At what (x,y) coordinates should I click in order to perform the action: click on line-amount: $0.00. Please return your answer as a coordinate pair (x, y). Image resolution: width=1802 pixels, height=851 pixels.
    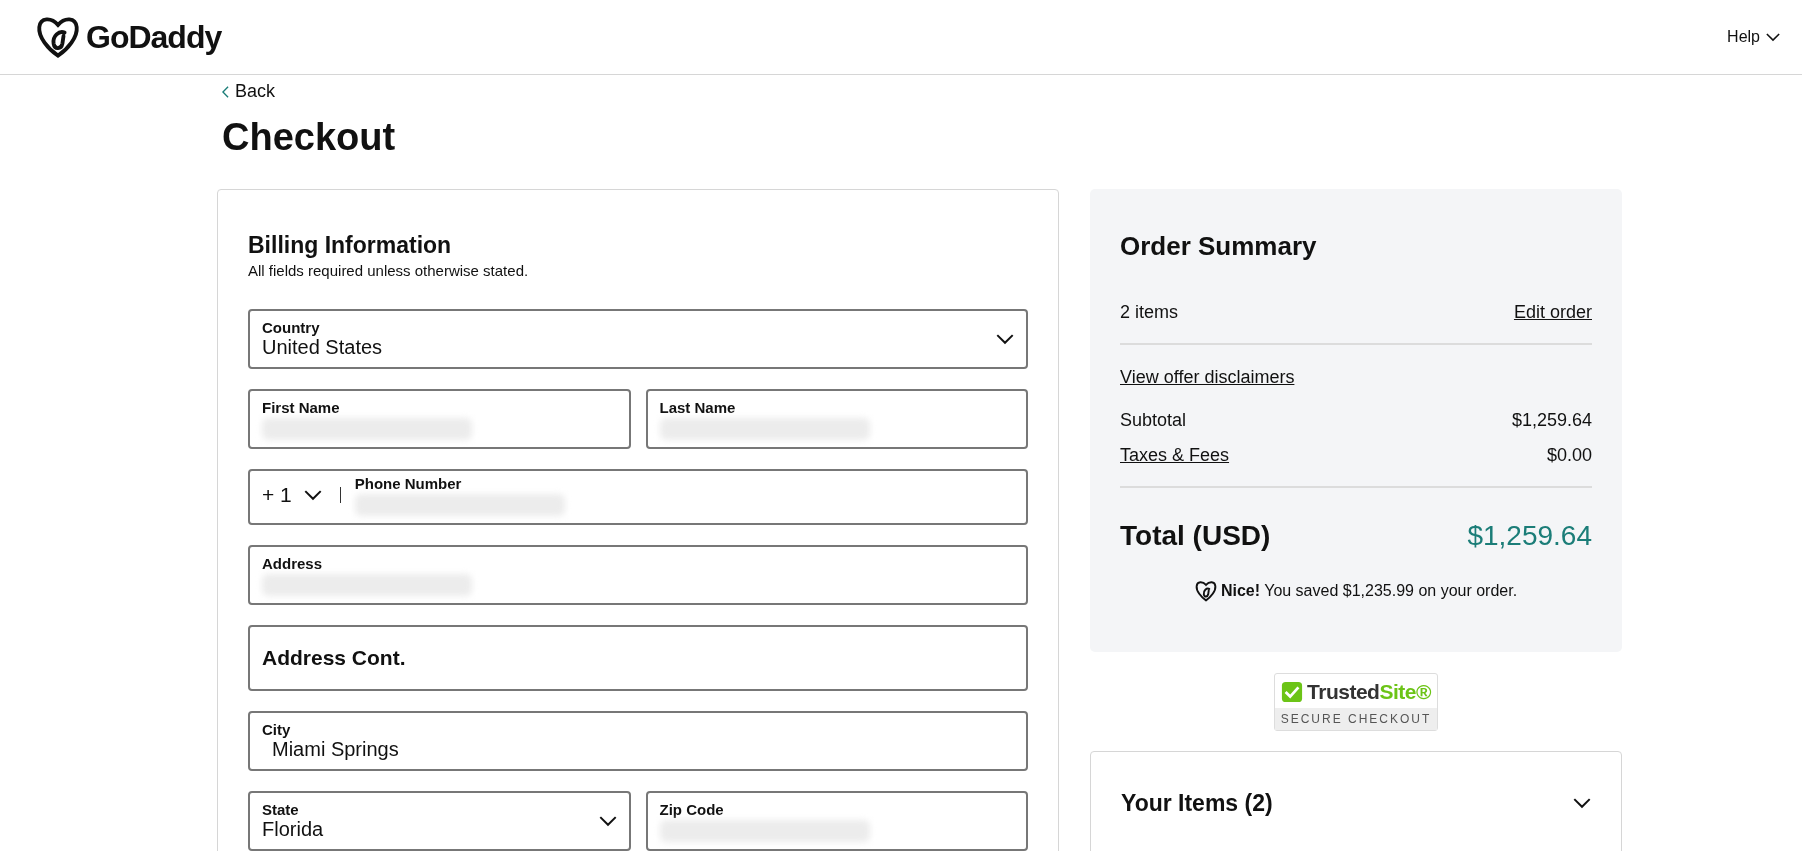
    Looking at the image, I should click on (1569, 455).